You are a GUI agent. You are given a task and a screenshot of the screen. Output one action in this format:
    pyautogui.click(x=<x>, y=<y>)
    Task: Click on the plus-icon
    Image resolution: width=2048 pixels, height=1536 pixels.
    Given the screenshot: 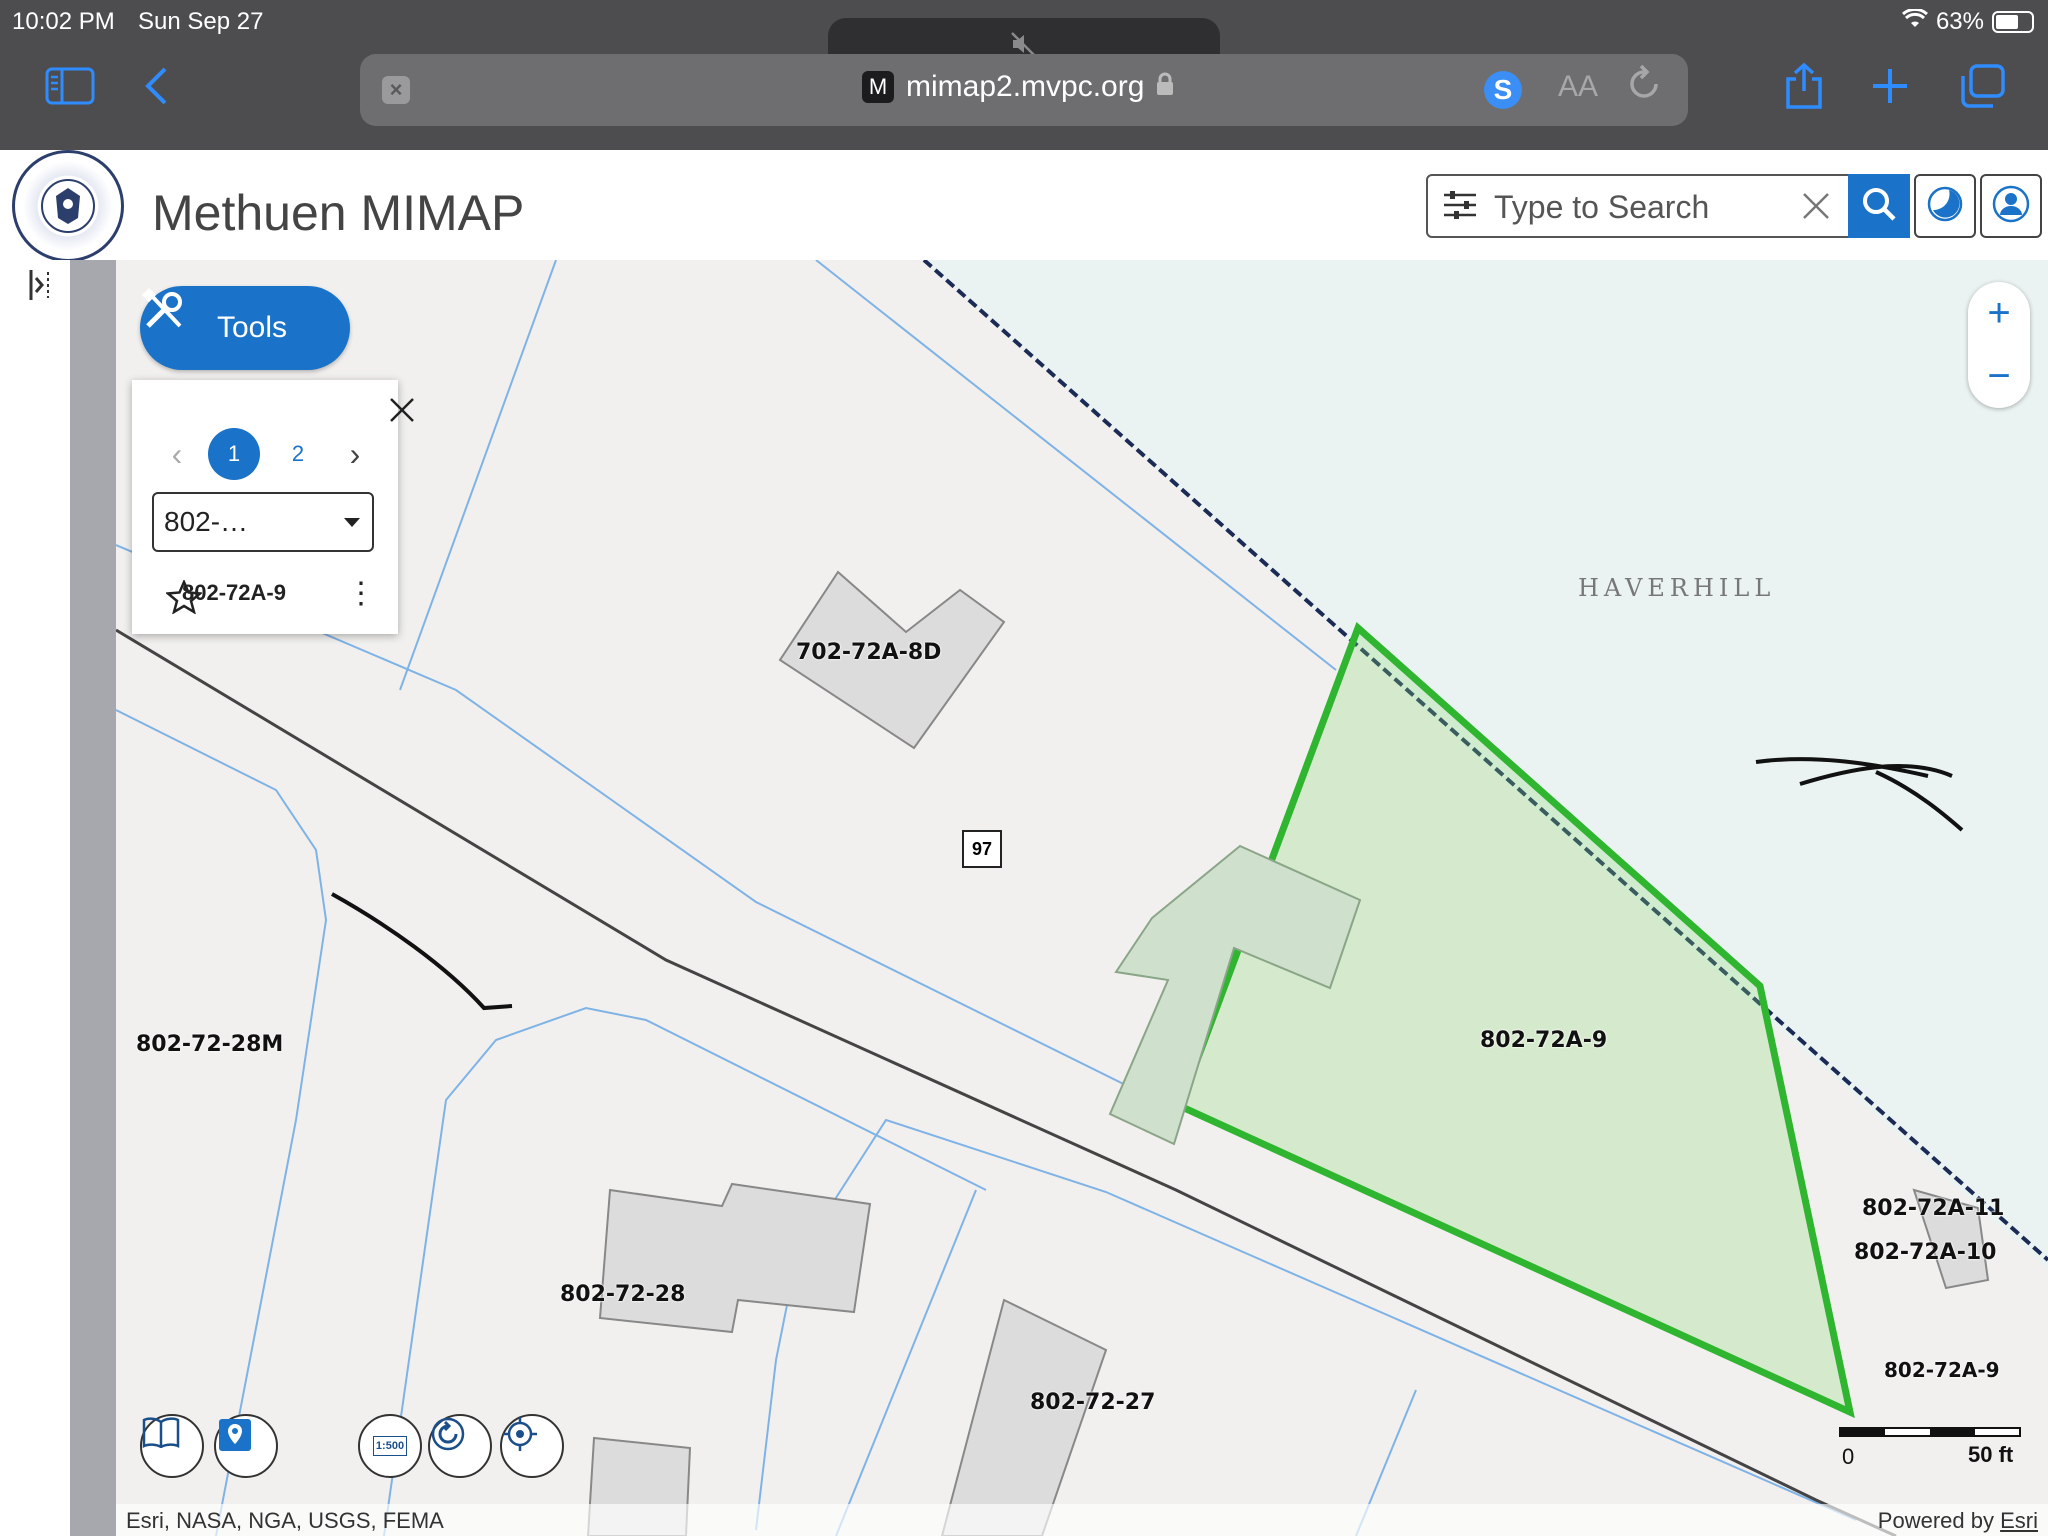 What is the action you would take?
    pyautogui.click(x=1890, y=91)
    